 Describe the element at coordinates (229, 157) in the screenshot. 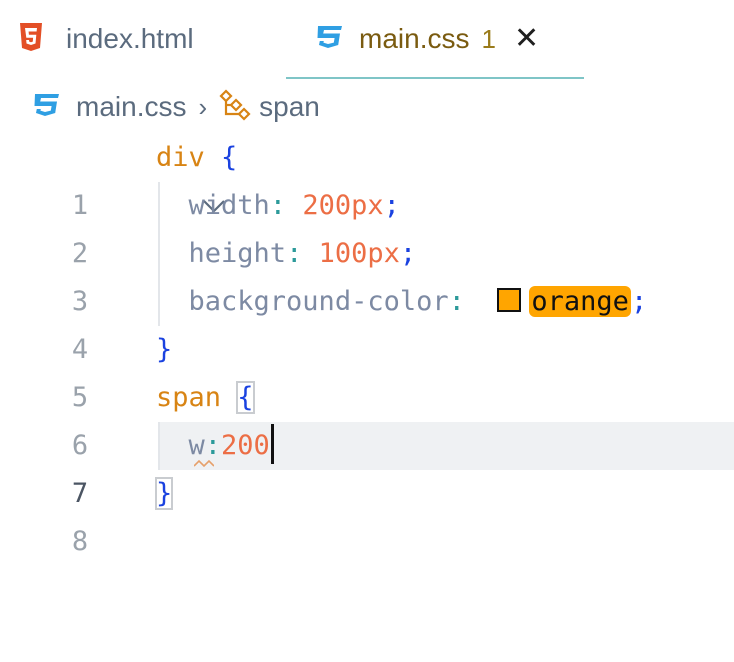

I see `open-brace: {` at that location.